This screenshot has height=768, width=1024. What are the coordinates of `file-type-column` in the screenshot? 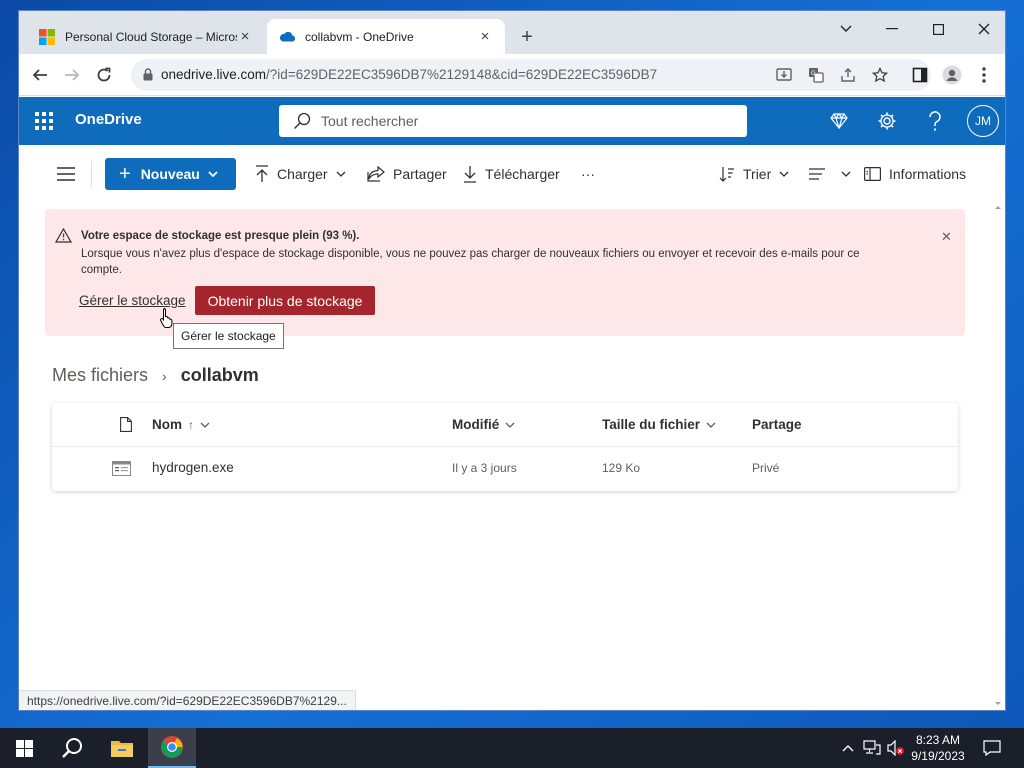 It's located at (123, 424).